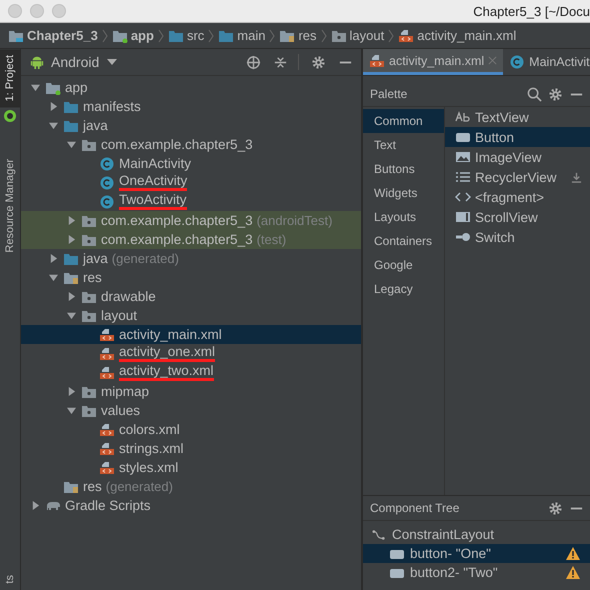  What do you see at coordinates (133, 35) in the screenshot?
I see `breadcrumb: app` at bounding box center [133, 35].